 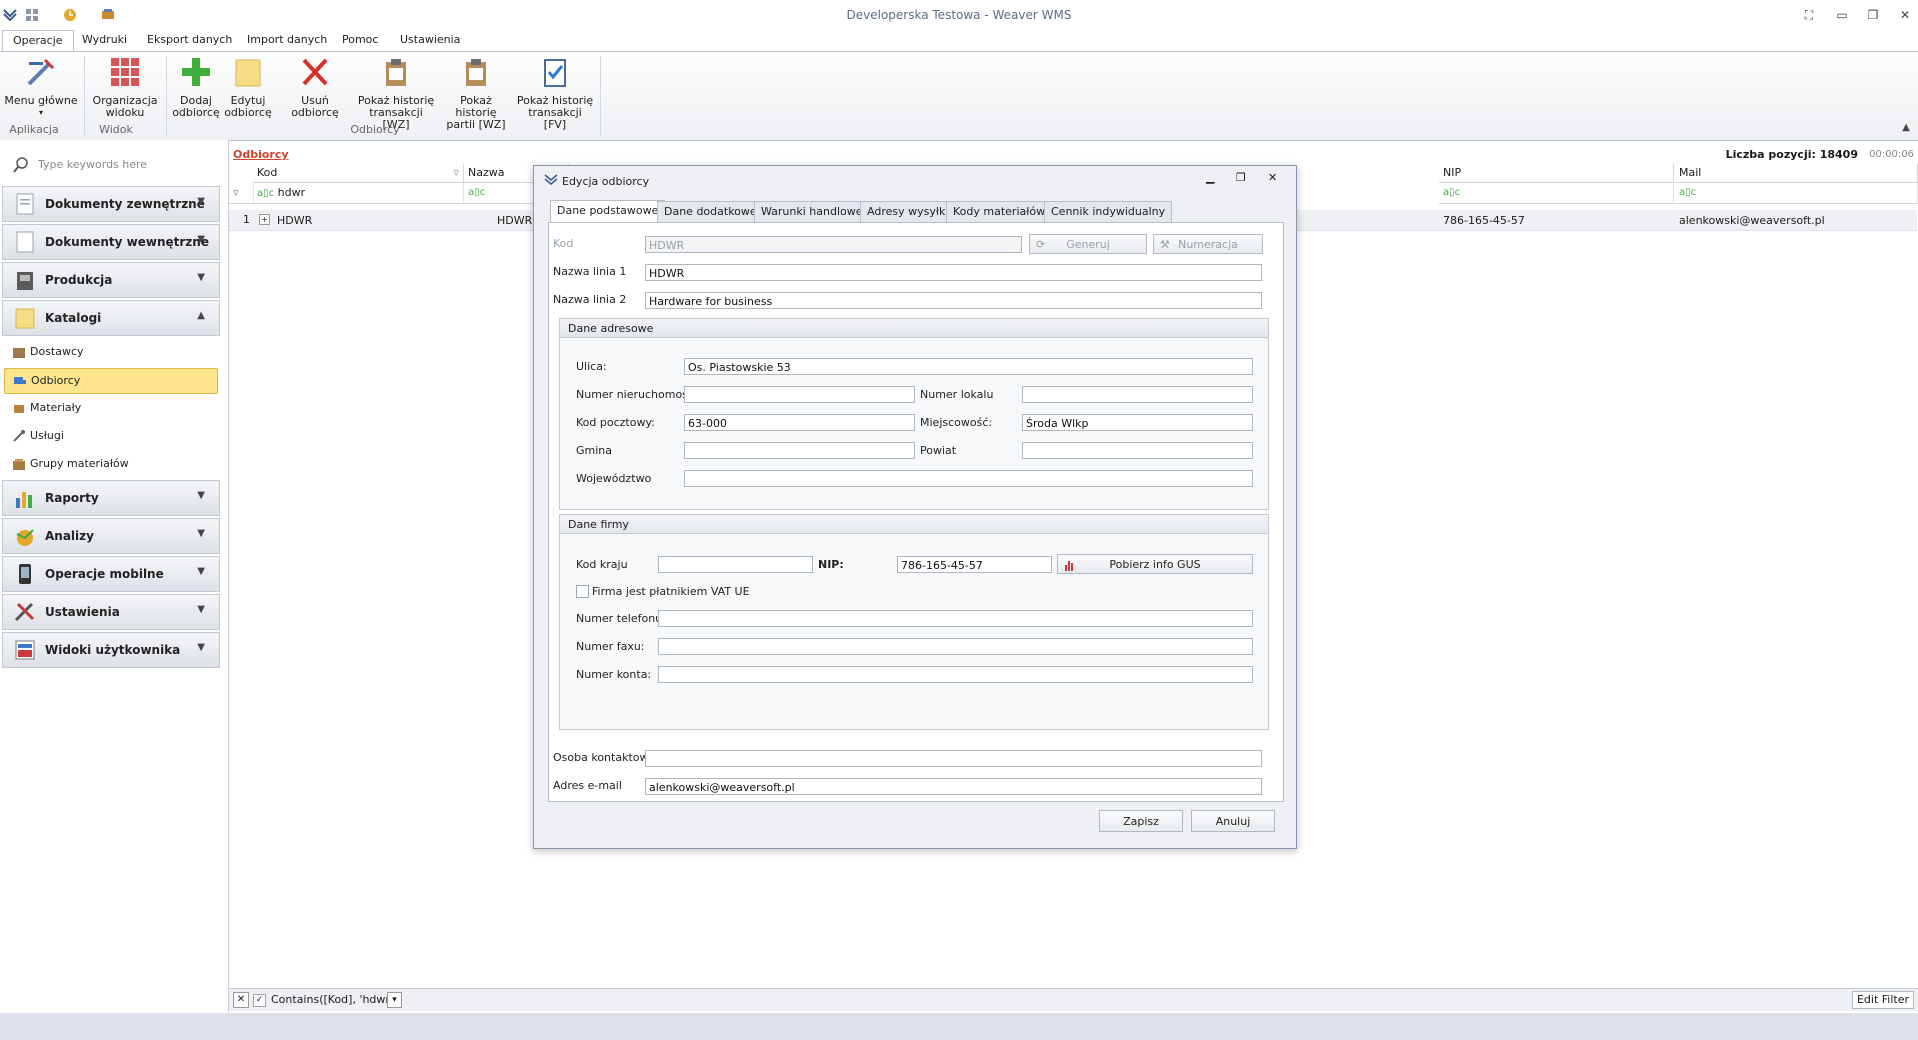 I want to click on fetch-gus-button: Pobierz info GUS, so click(x=1155, y=564).